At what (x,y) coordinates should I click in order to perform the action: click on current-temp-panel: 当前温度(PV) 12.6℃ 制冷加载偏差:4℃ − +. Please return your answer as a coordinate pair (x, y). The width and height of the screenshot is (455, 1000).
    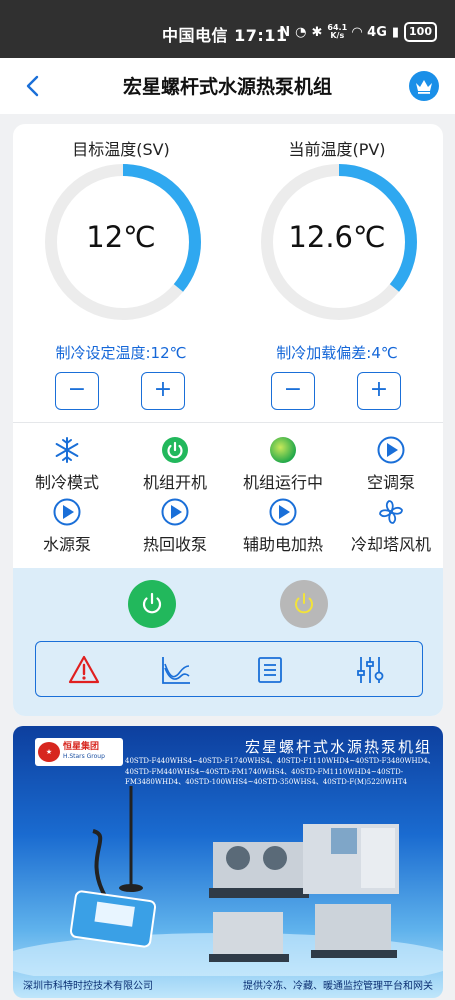
    Looking at the image, I should click on (337, 274).